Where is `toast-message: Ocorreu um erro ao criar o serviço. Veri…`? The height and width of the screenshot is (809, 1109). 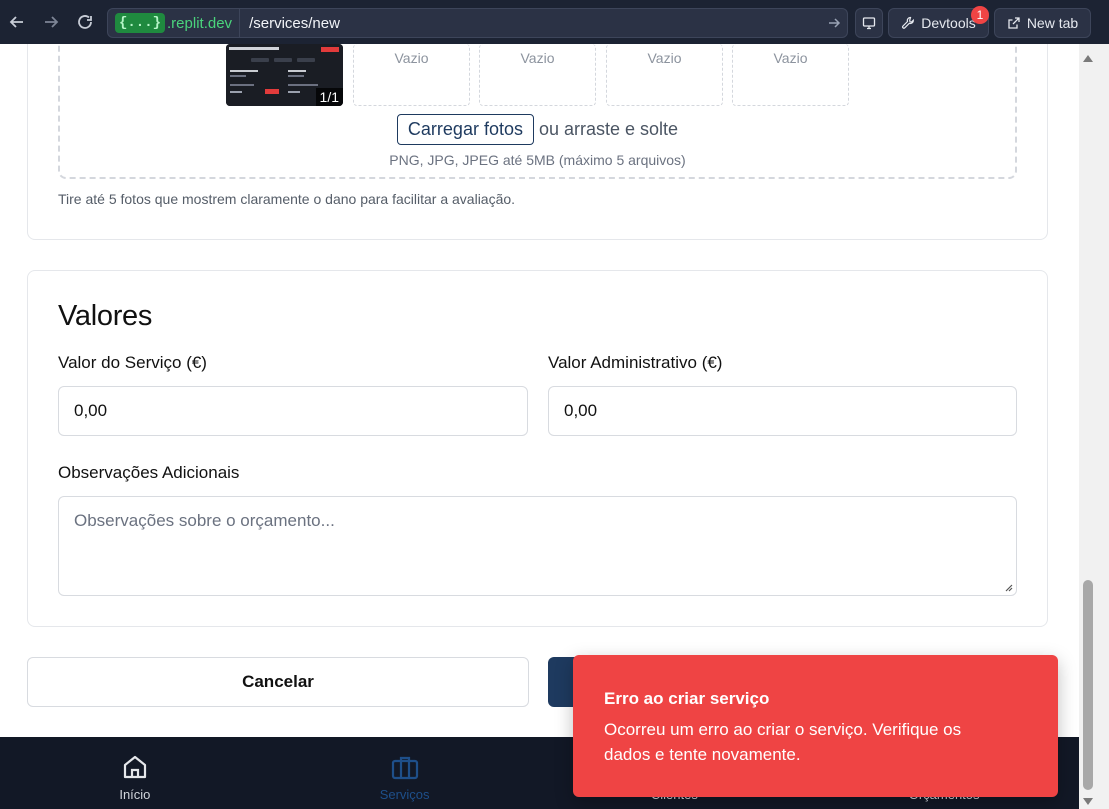
toast-message: Ocorreu um erro ao criar o serviço. Veri… is located at coordinates (783, 742).